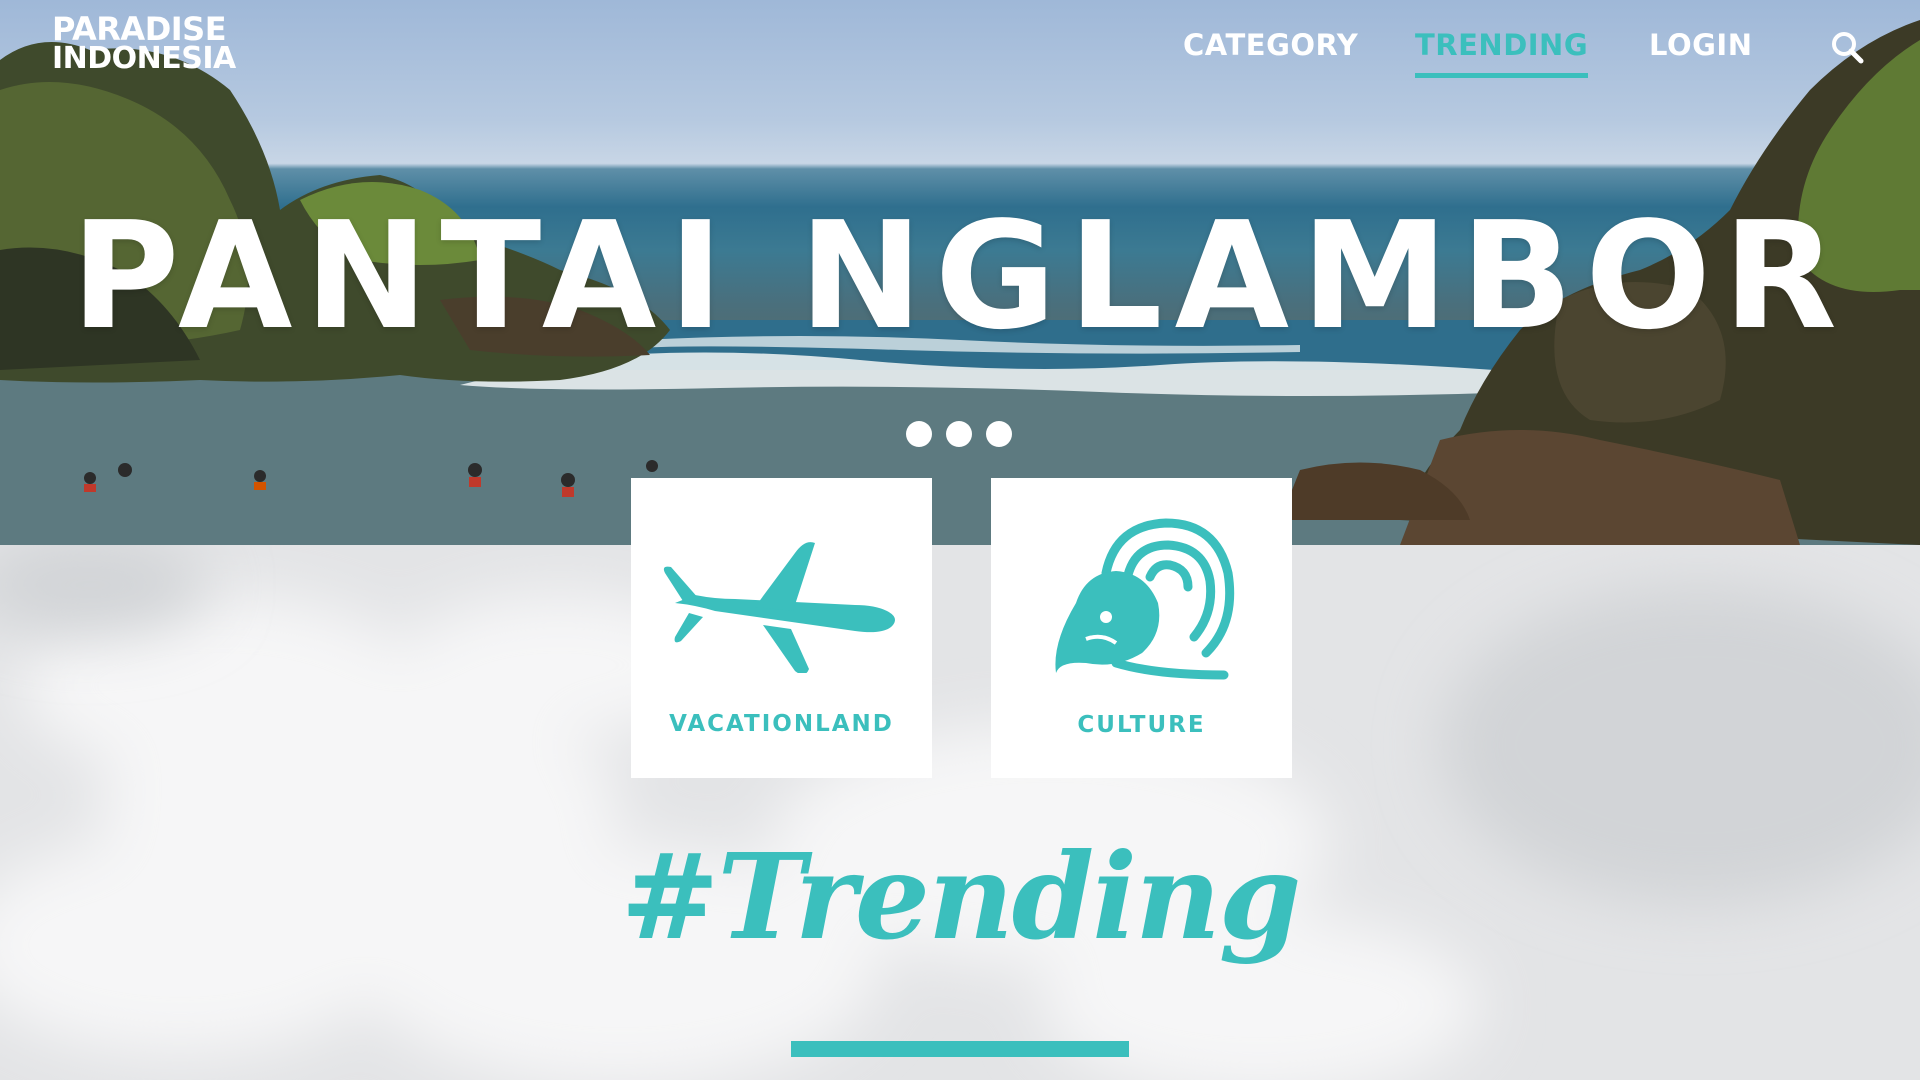 Image resolution: width=1920 pixels, height=1080 pixels. What do you see at coordinates (1700, 45) in the screenshot?
I see `nav-login: LOGIN` at bounding box center [1700, 45].